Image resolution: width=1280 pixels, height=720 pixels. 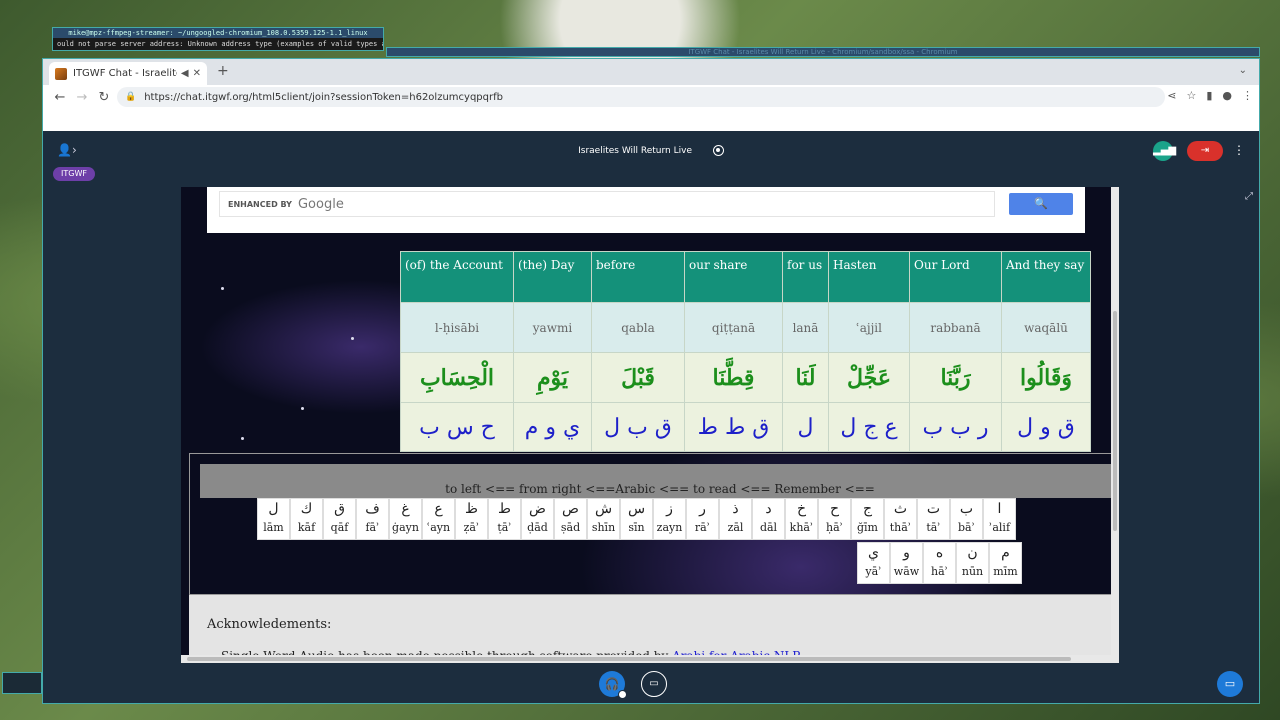 I want to click on translit-cell: ʿajjil, so click(x=869, y=327).